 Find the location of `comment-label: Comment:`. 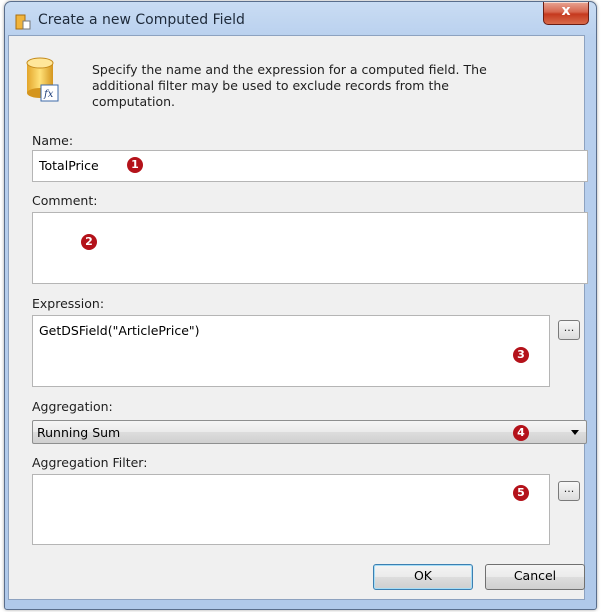

comment-label: Comment: is located at coordinates (65, 200).